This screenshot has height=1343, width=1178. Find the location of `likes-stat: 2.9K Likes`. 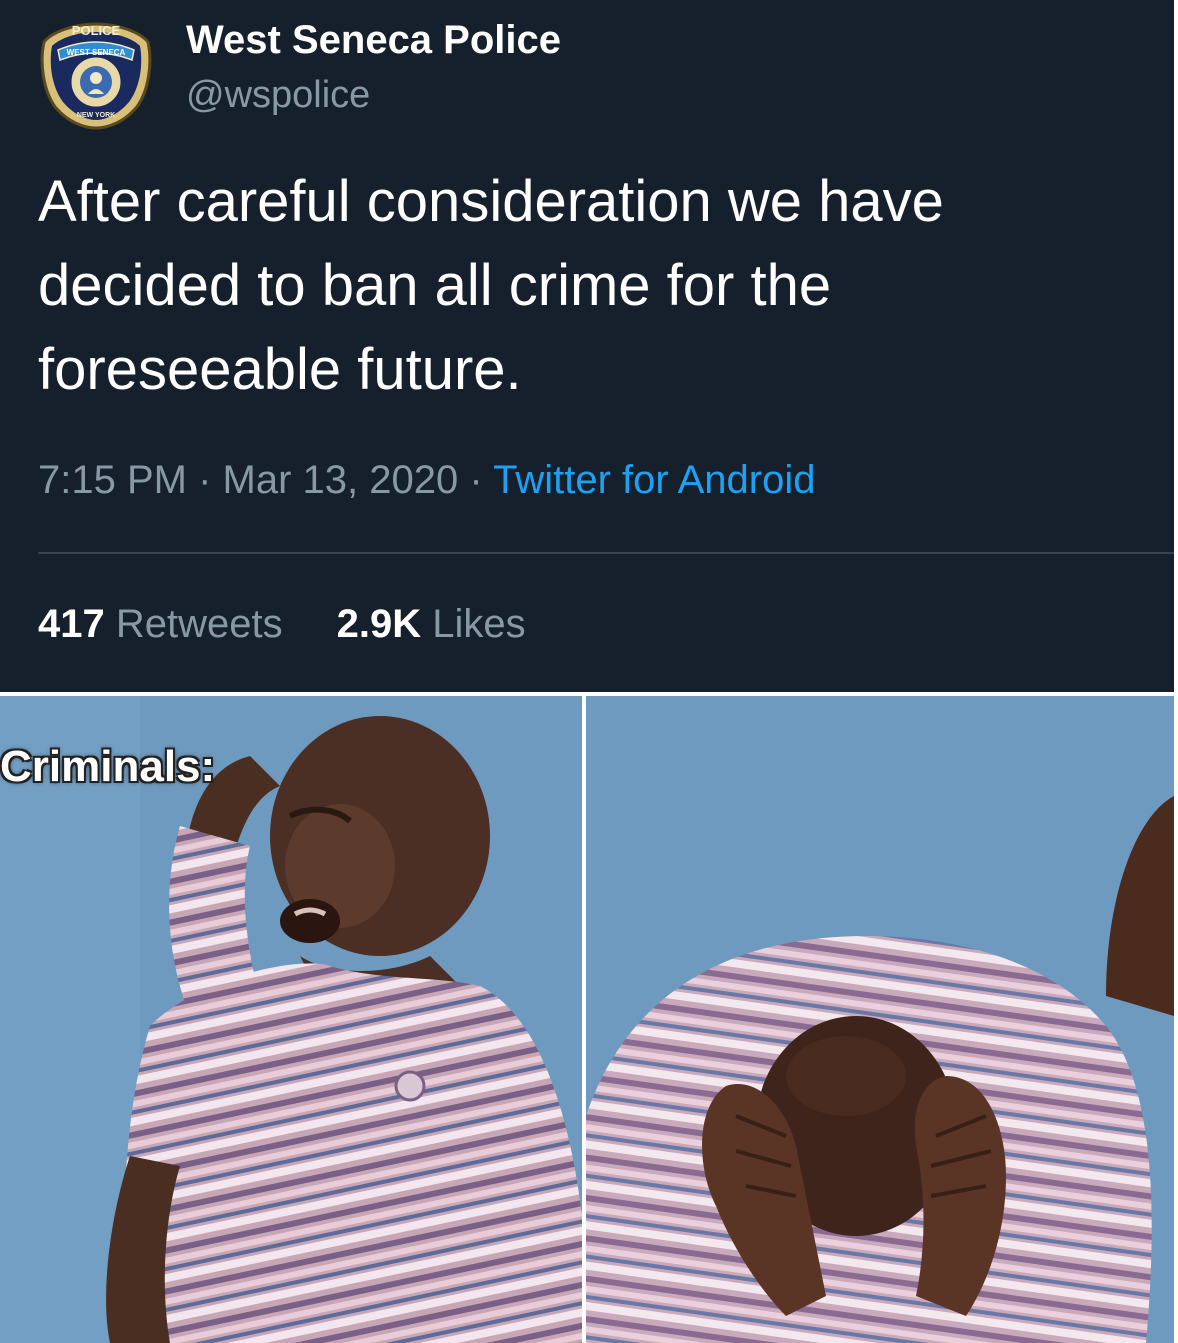

likes-stat: 2.9K Likes is located at coordinates (431, 624).